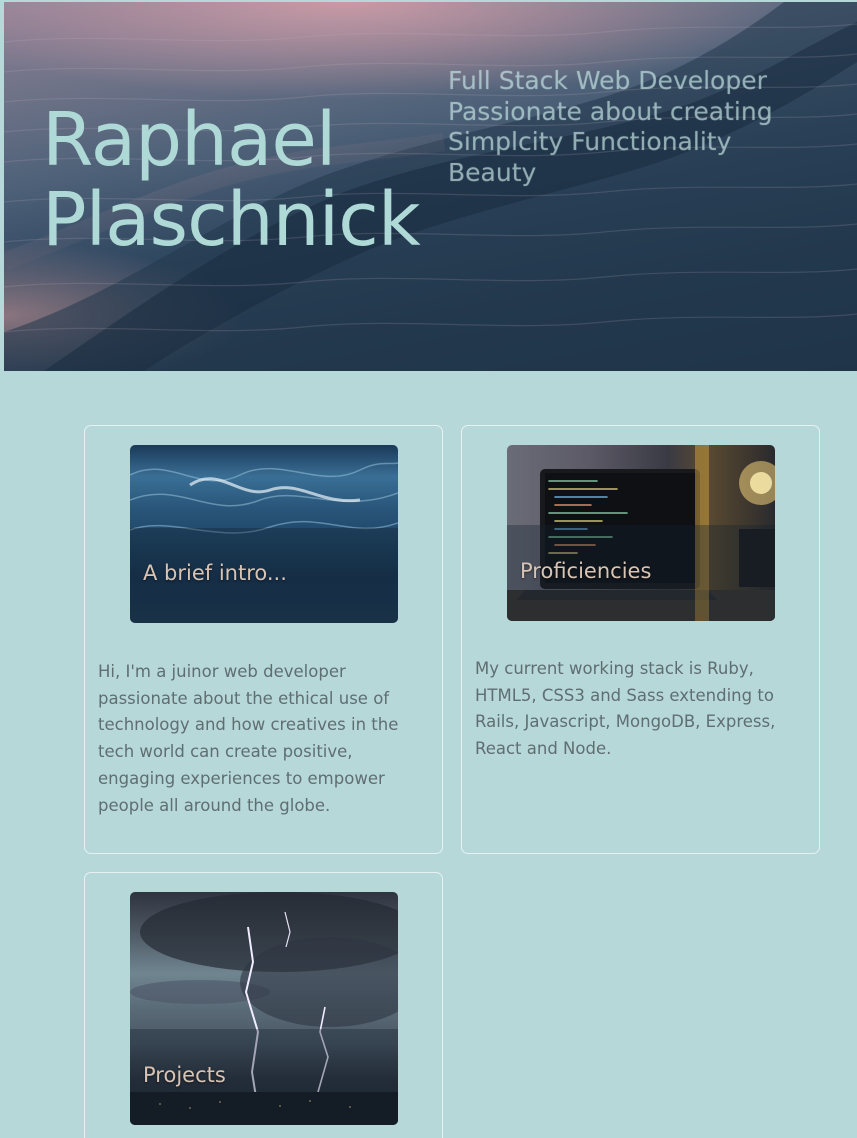  Describe the element at coordinates (231, 220) in the screenshot. I see `hero-name-last: Plaschnick` at that location.